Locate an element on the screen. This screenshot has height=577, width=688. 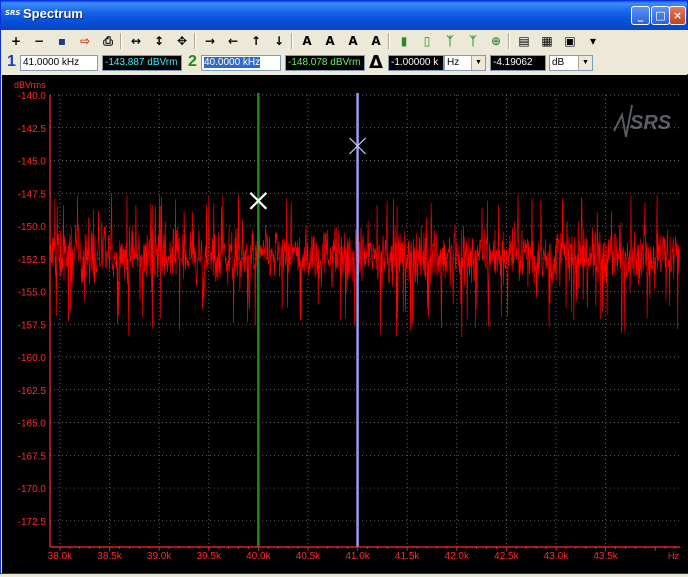
marker-left-icon: ᛉ is located at coordinates (450, 41).